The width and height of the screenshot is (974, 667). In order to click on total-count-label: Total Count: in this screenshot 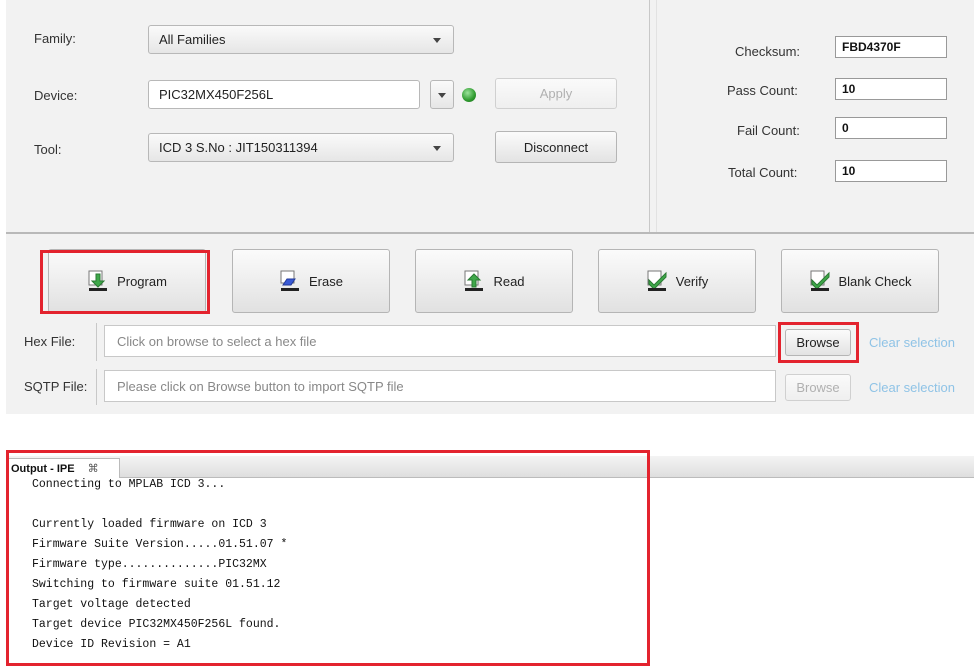, I will do `click(763, 172)`.